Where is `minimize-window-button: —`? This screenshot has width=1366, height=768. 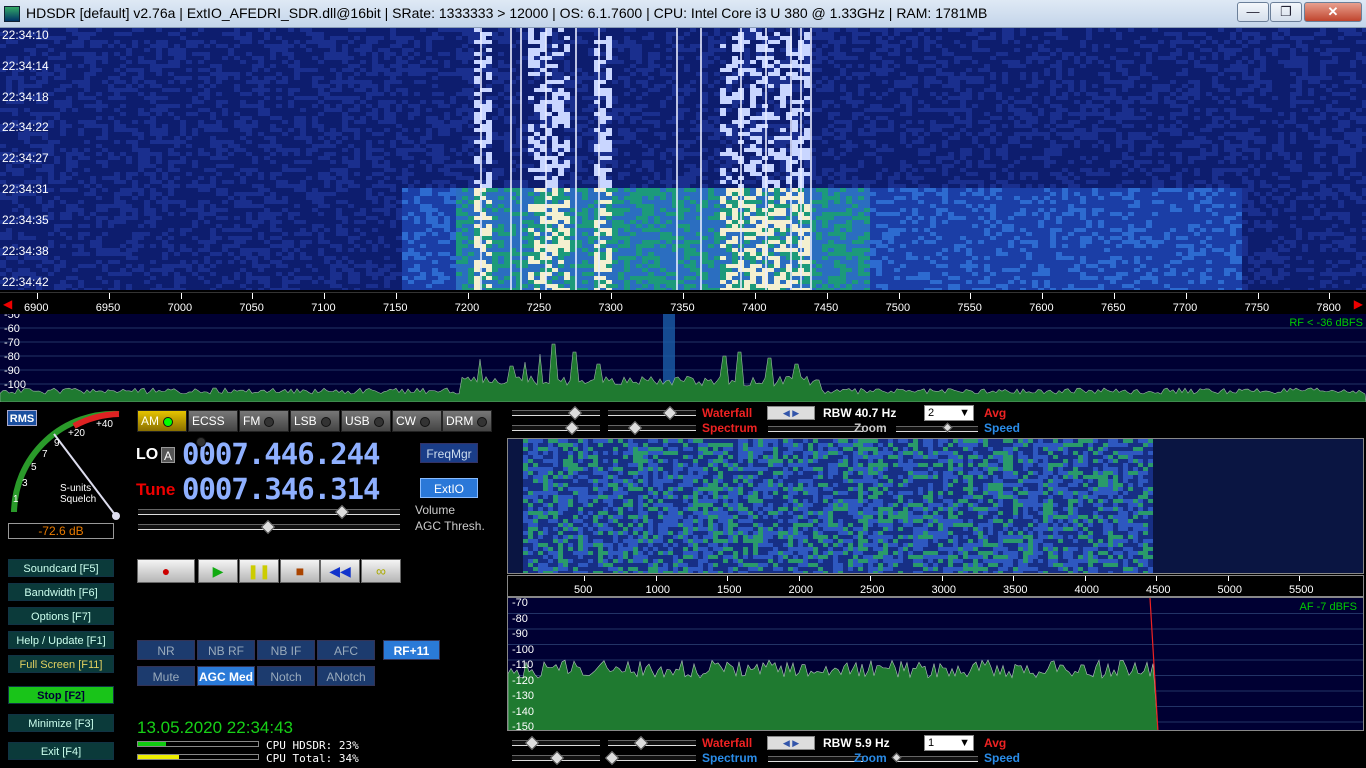 minimize-window-button: — is located at coordinates (1253, 12).